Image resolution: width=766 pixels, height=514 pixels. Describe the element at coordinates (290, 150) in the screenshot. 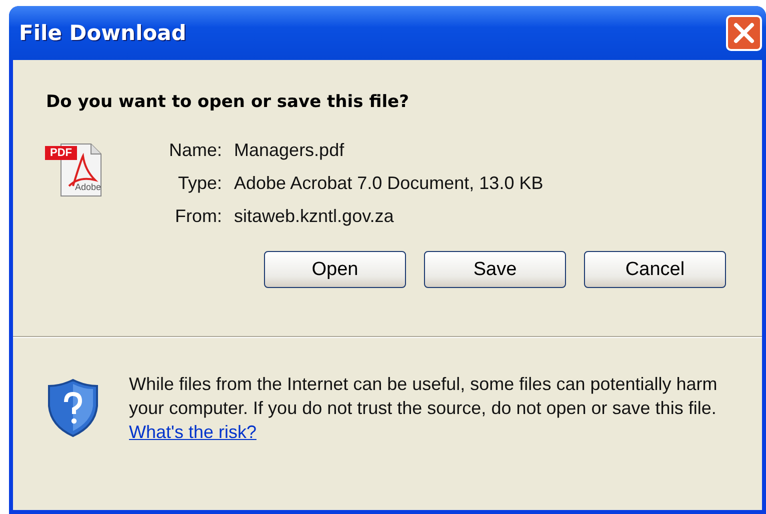

I see `field-value: Managers.pdf` at that location.